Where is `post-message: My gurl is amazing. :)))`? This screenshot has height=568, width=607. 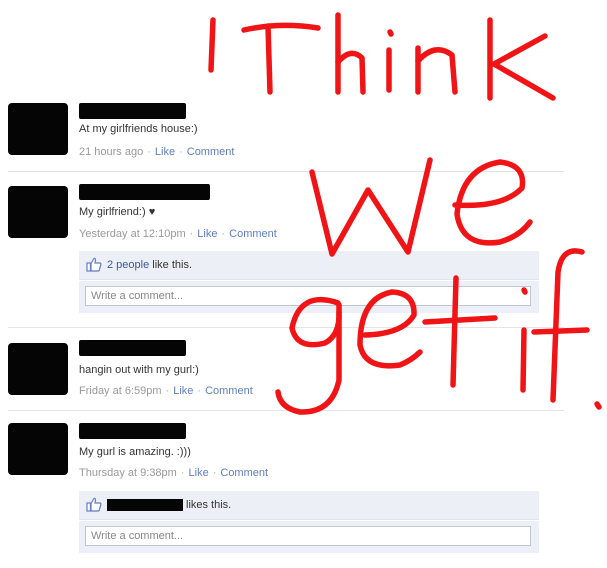
post-message: My gurl is amazing. :))) is located at coordinates (135, 452).